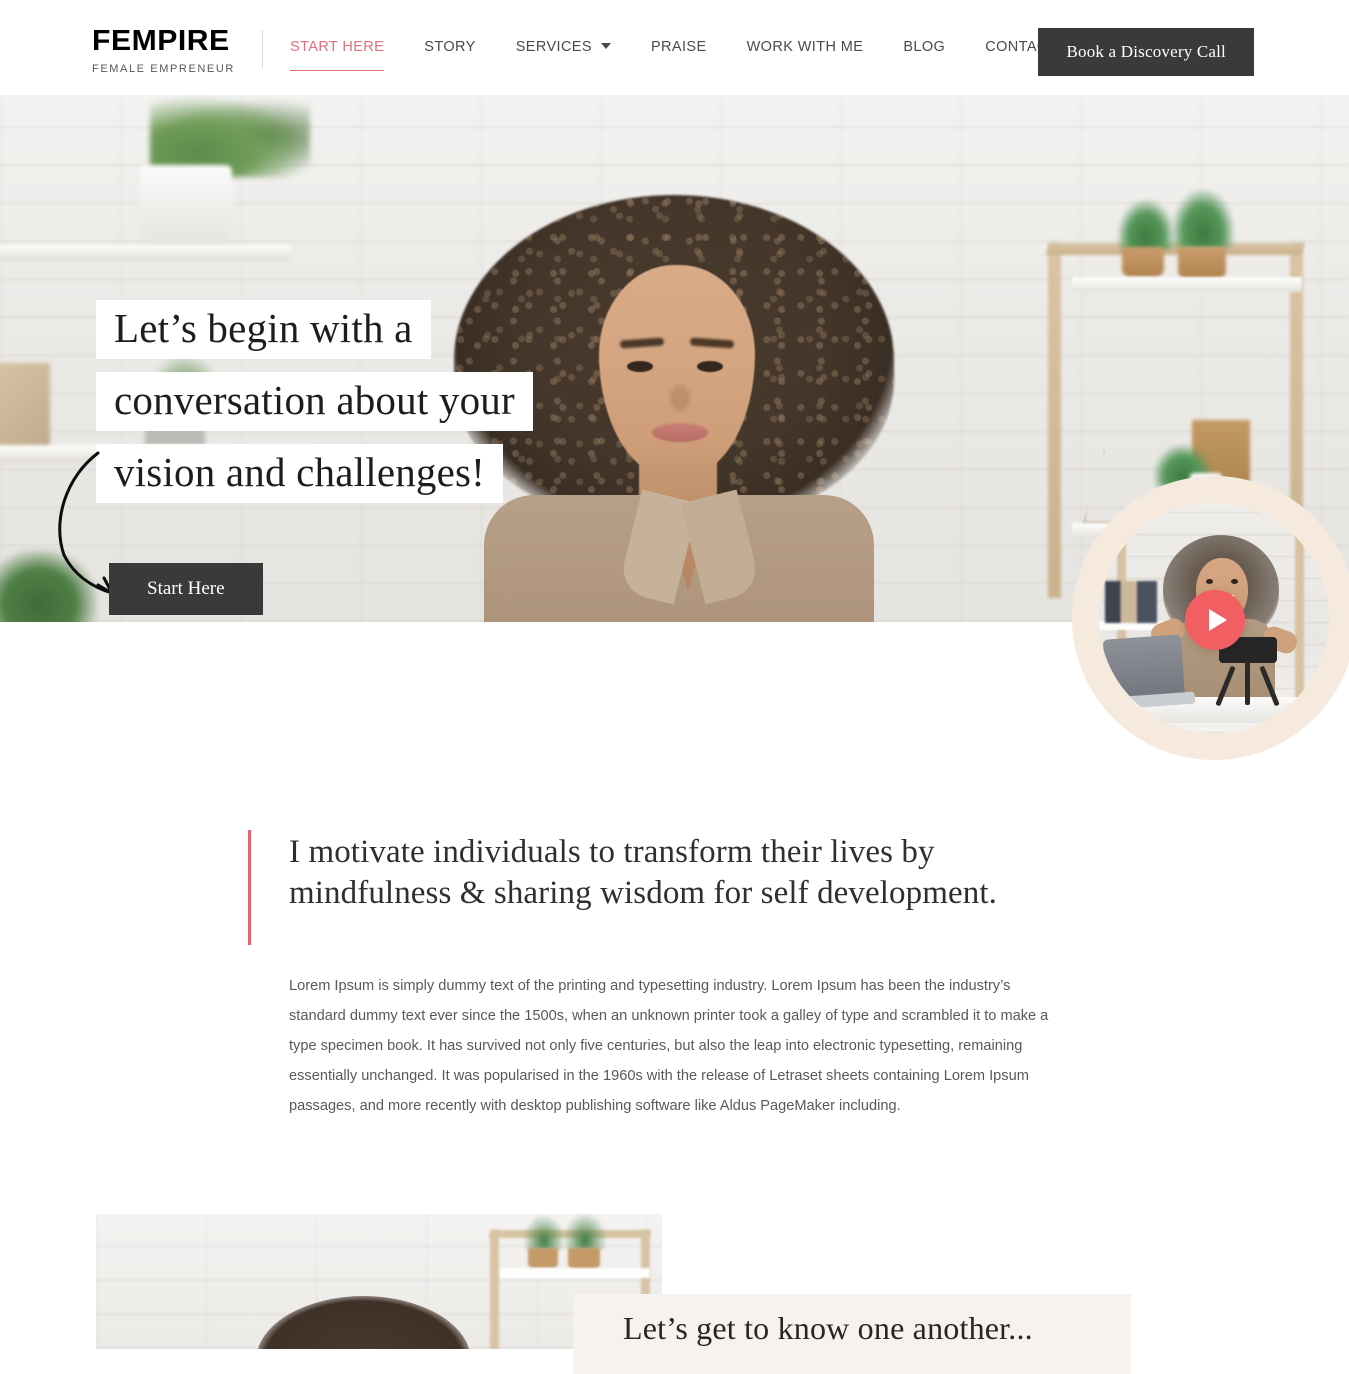 This screenshot has width=1349, height=1374. I want to click on nav-item-story: STORY, so click(449, 47).